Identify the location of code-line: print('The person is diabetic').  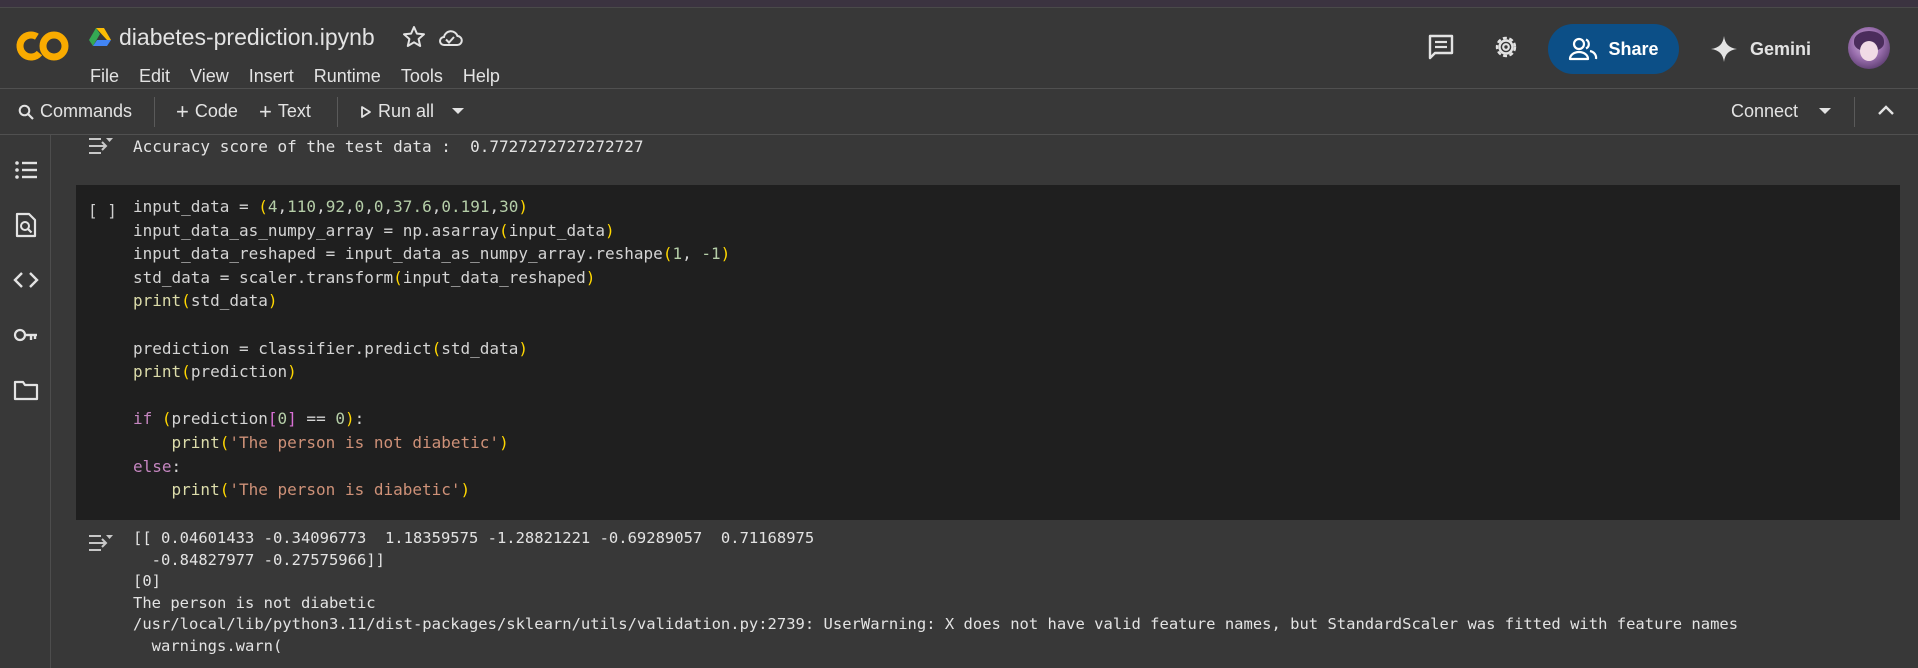
(321, 490).